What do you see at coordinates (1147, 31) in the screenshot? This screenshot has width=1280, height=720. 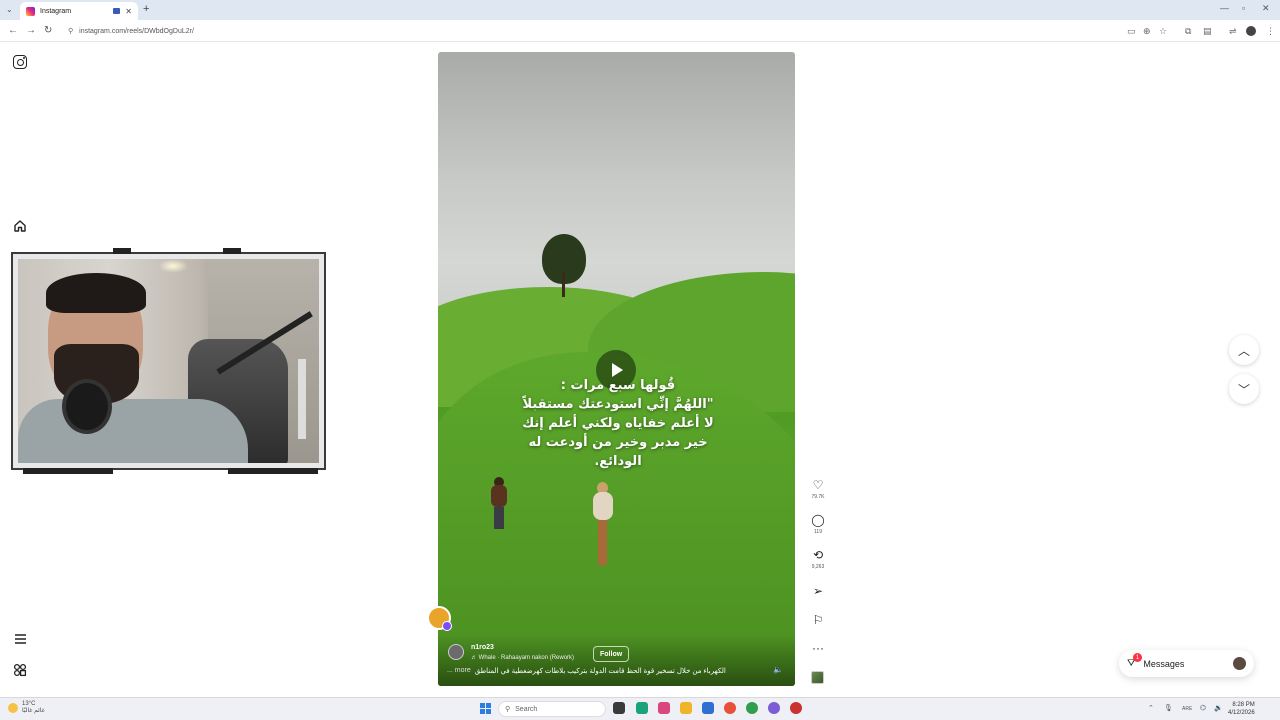 I see `zoom-icon: ⊕` at bounding box center [1147, 31].